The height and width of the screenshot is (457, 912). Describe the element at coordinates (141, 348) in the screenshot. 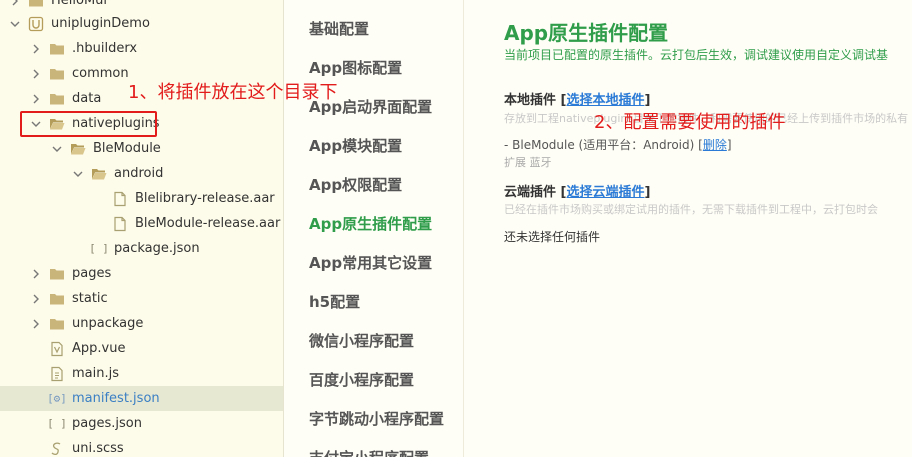

I see `tree-item-app-vue: App.vue` at that location.